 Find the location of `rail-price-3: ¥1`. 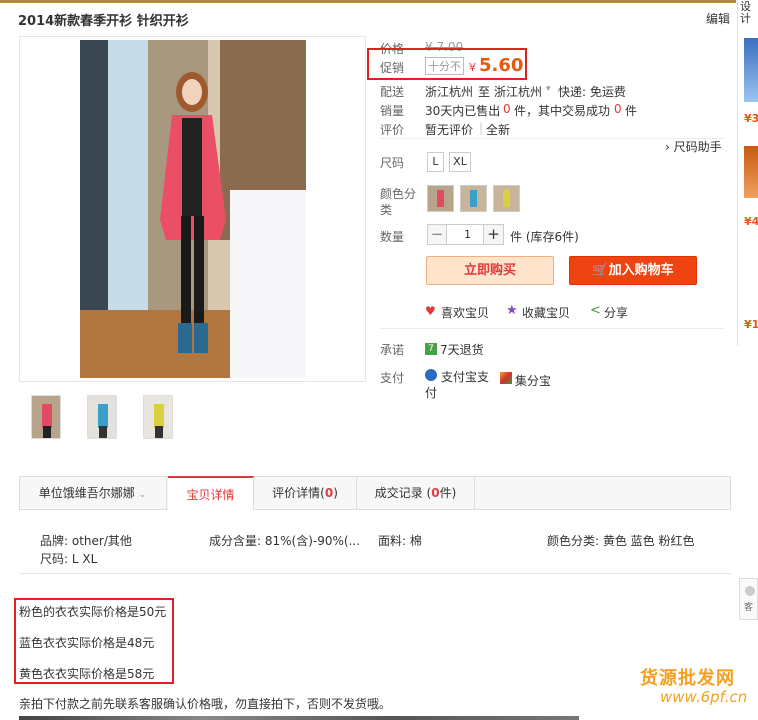

rail-price-3: ¥1 is located at coordinates (751, 324).